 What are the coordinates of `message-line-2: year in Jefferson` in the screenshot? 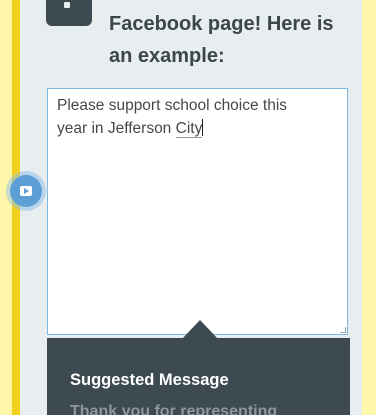 It's located at (116, 128).